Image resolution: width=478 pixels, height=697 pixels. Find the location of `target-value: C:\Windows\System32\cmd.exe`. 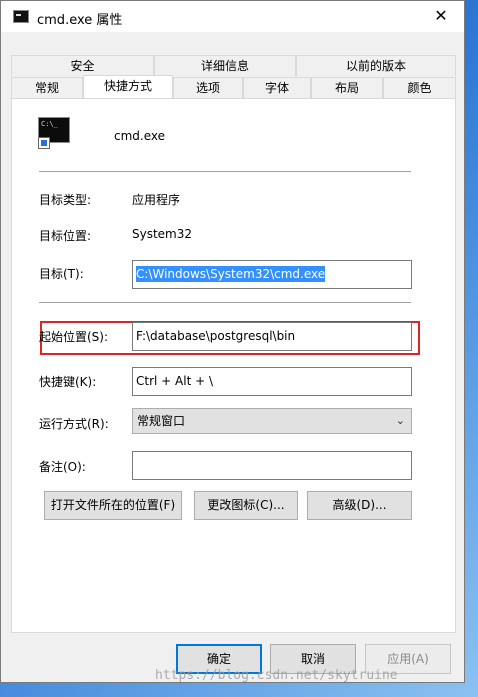

target-value: C:\Windows\System32\cmd.exe is located at coordinates (231, 274).